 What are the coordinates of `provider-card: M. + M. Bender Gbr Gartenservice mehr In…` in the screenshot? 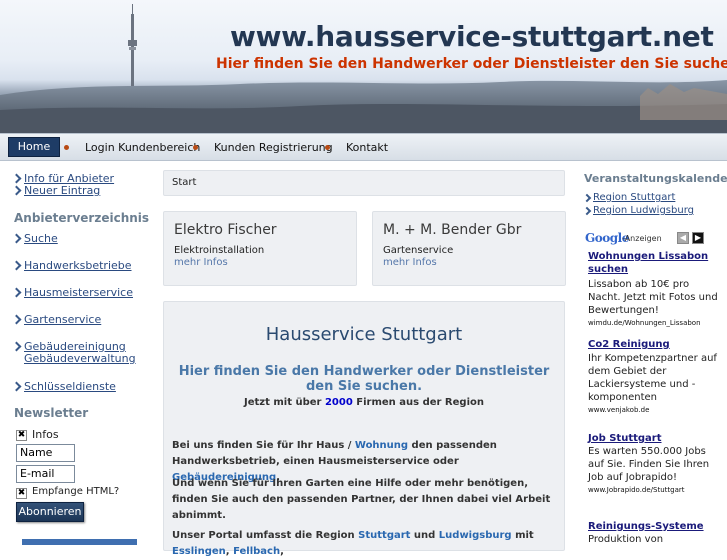 It's located at (469, 248).